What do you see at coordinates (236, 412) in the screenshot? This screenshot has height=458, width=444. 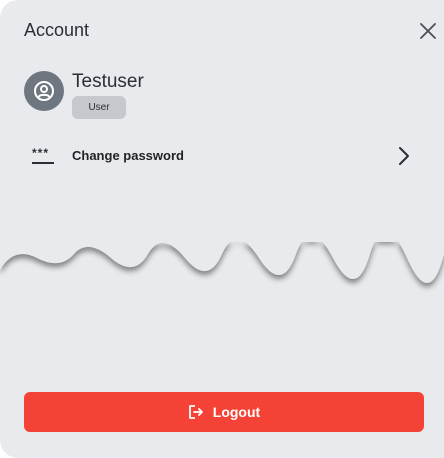 I see `logout-label: Logout` at bounding box center [236, 412].